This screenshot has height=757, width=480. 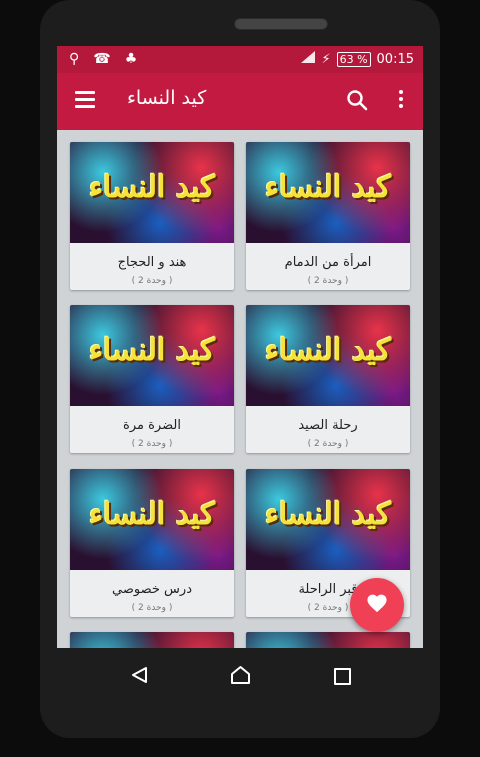 What do you see at coordinates (342, 676) in the screenshot?
I see `recent-apps-icon` at bounding box center [342, 676].